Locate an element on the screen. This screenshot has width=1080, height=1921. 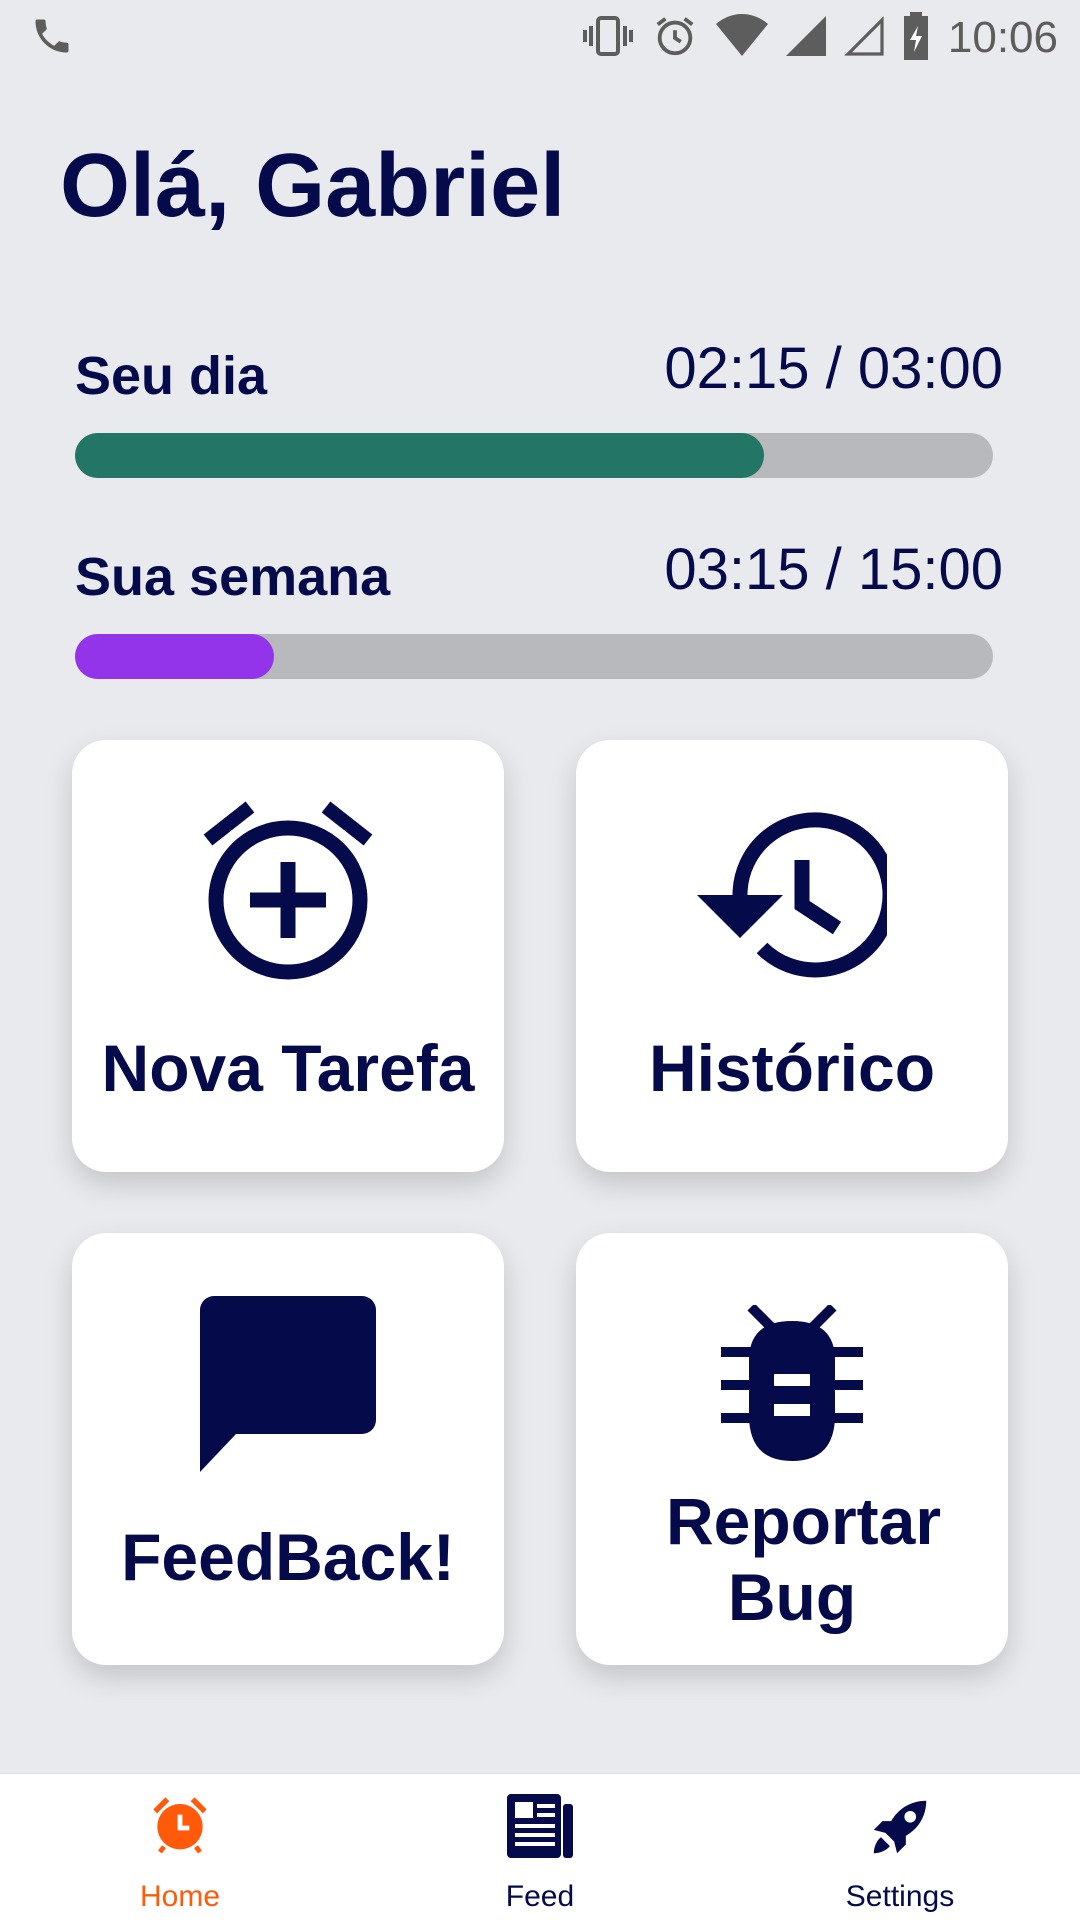
nav-settings: Settings is located at coordinates (900, 1847).